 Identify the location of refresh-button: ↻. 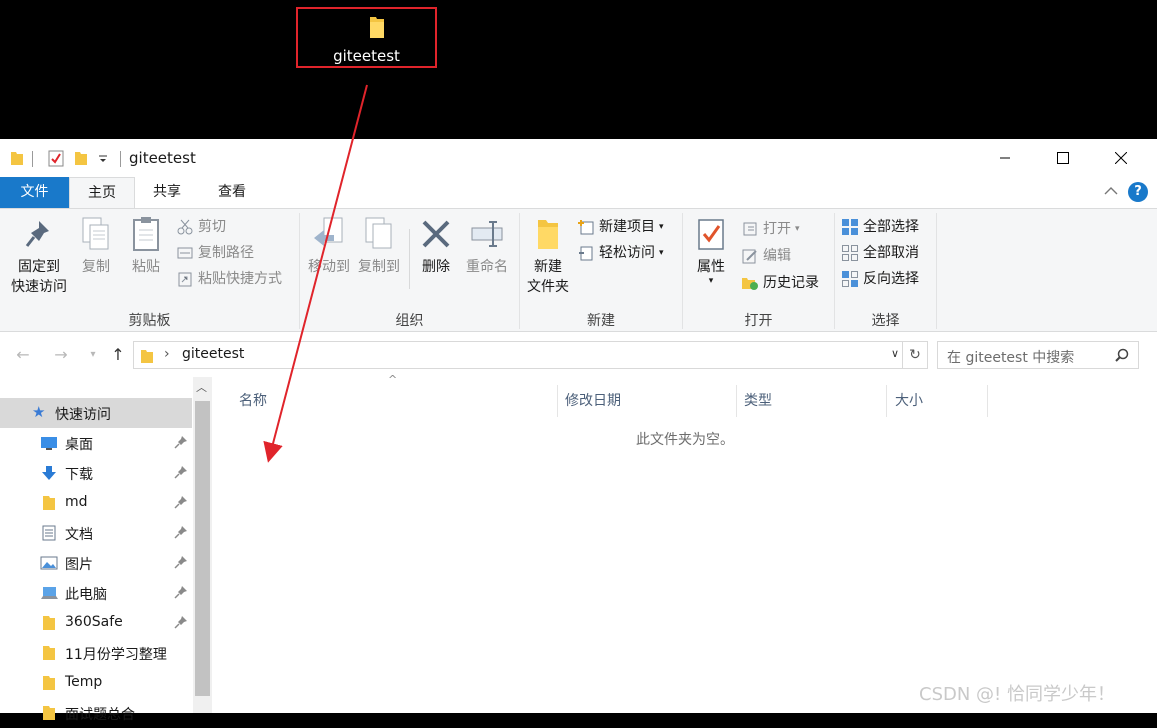
(915, 355).